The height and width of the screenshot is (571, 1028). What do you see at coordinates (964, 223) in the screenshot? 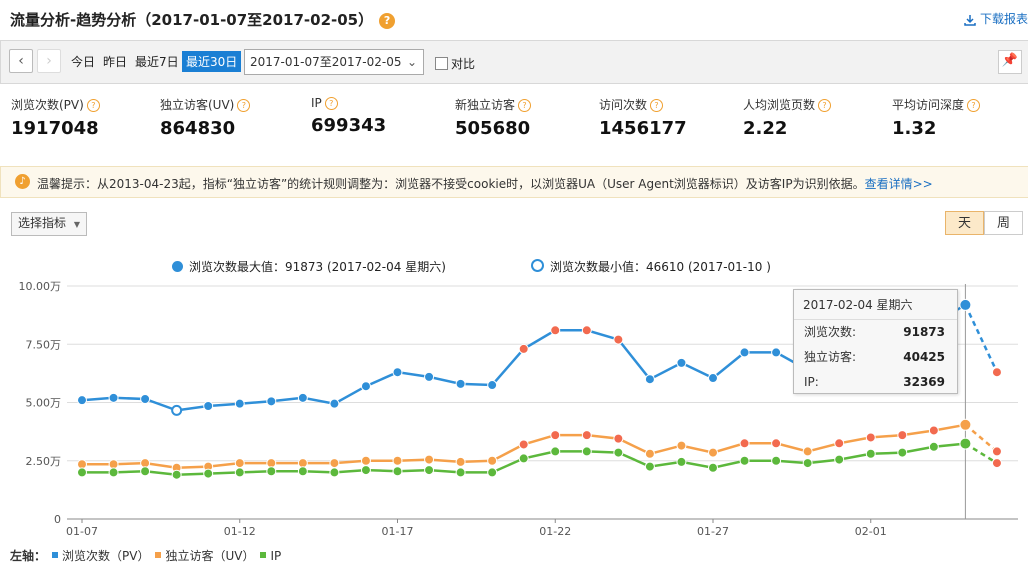
I see `granularity-day-button: 天` at bounding box center [964, 223].